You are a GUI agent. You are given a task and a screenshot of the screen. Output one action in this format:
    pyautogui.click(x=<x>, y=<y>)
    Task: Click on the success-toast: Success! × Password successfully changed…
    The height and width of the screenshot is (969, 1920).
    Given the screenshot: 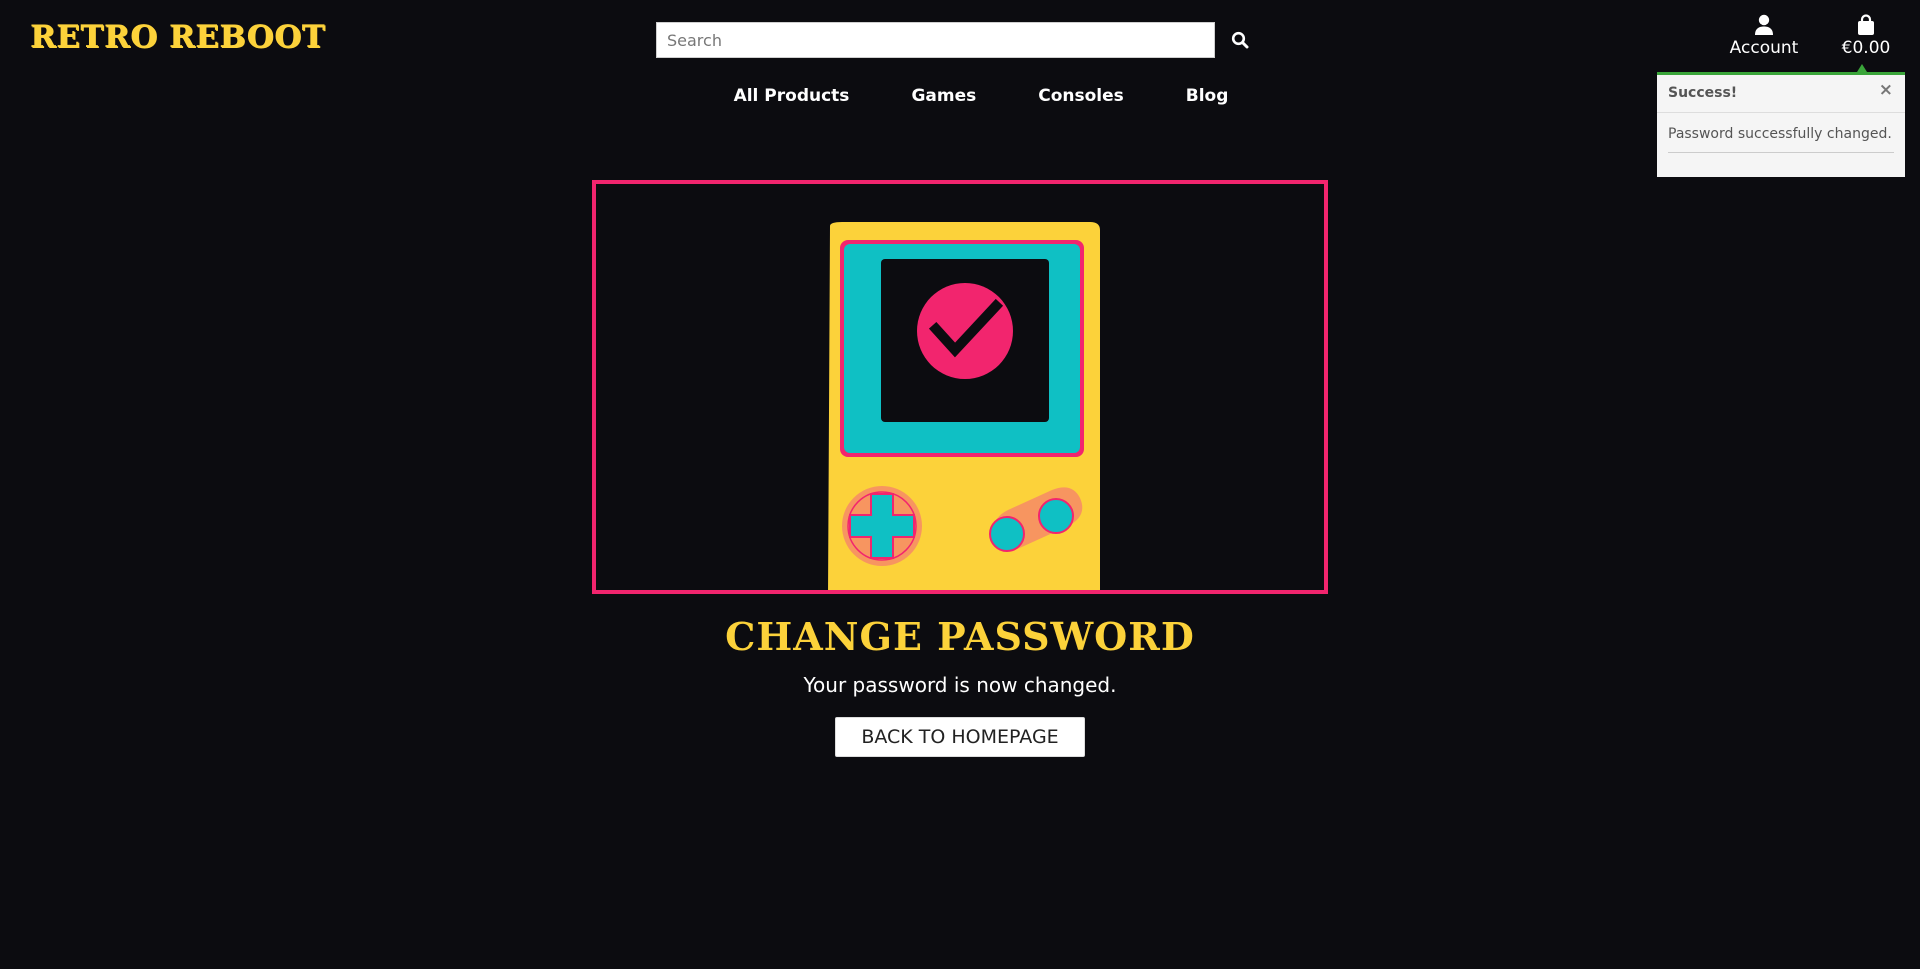 What is the action you would take?
    pyautogui.click(x=1781, y=124)
    